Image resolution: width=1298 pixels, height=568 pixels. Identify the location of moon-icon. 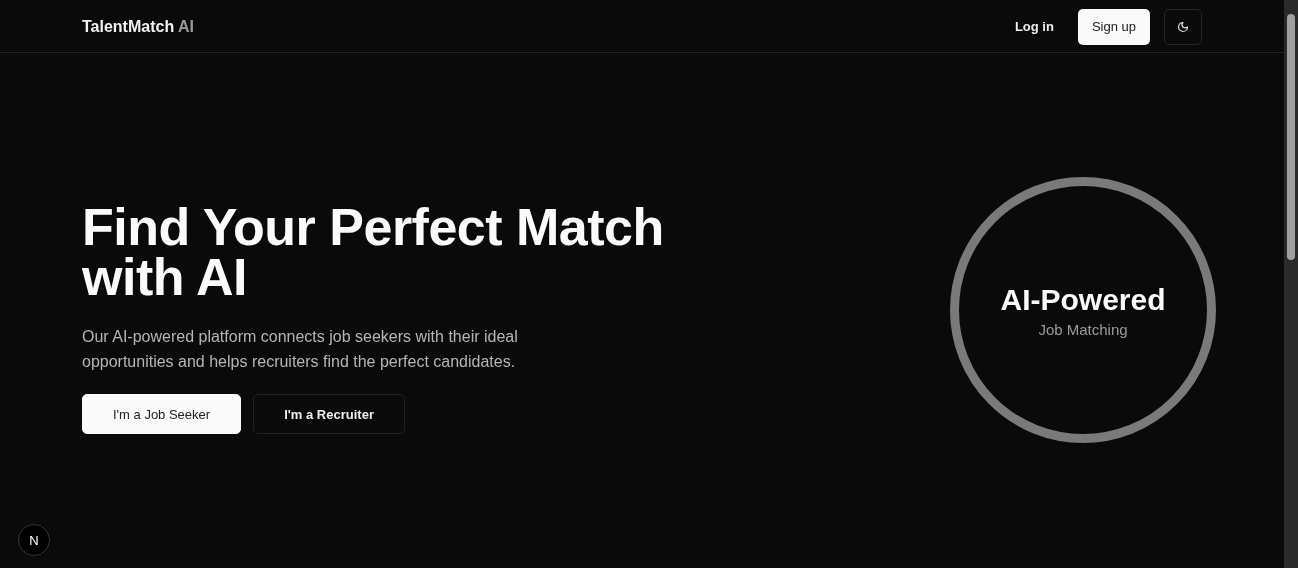
(1183, 26).